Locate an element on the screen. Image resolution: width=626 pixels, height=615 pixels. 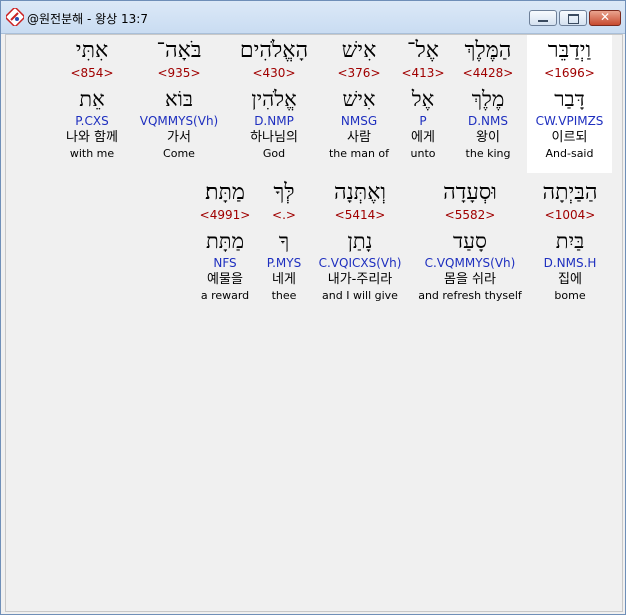
lemma: אֵת is located at coordinates (92, 99).